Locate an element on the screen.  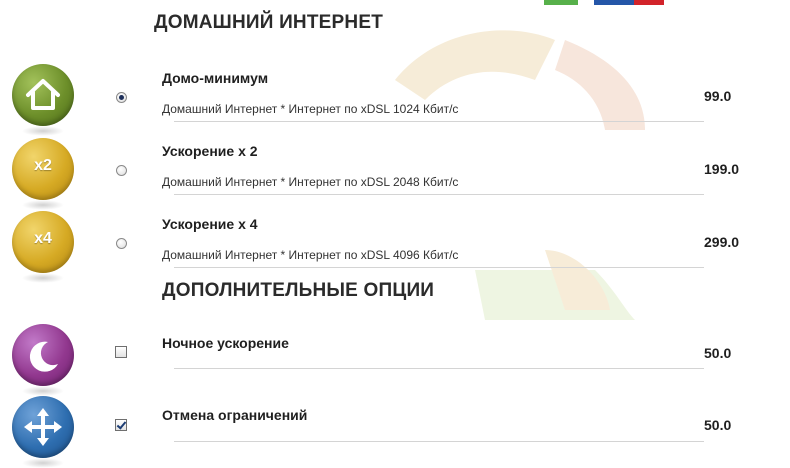
arrows-icon is located at coordinates (43, 432).